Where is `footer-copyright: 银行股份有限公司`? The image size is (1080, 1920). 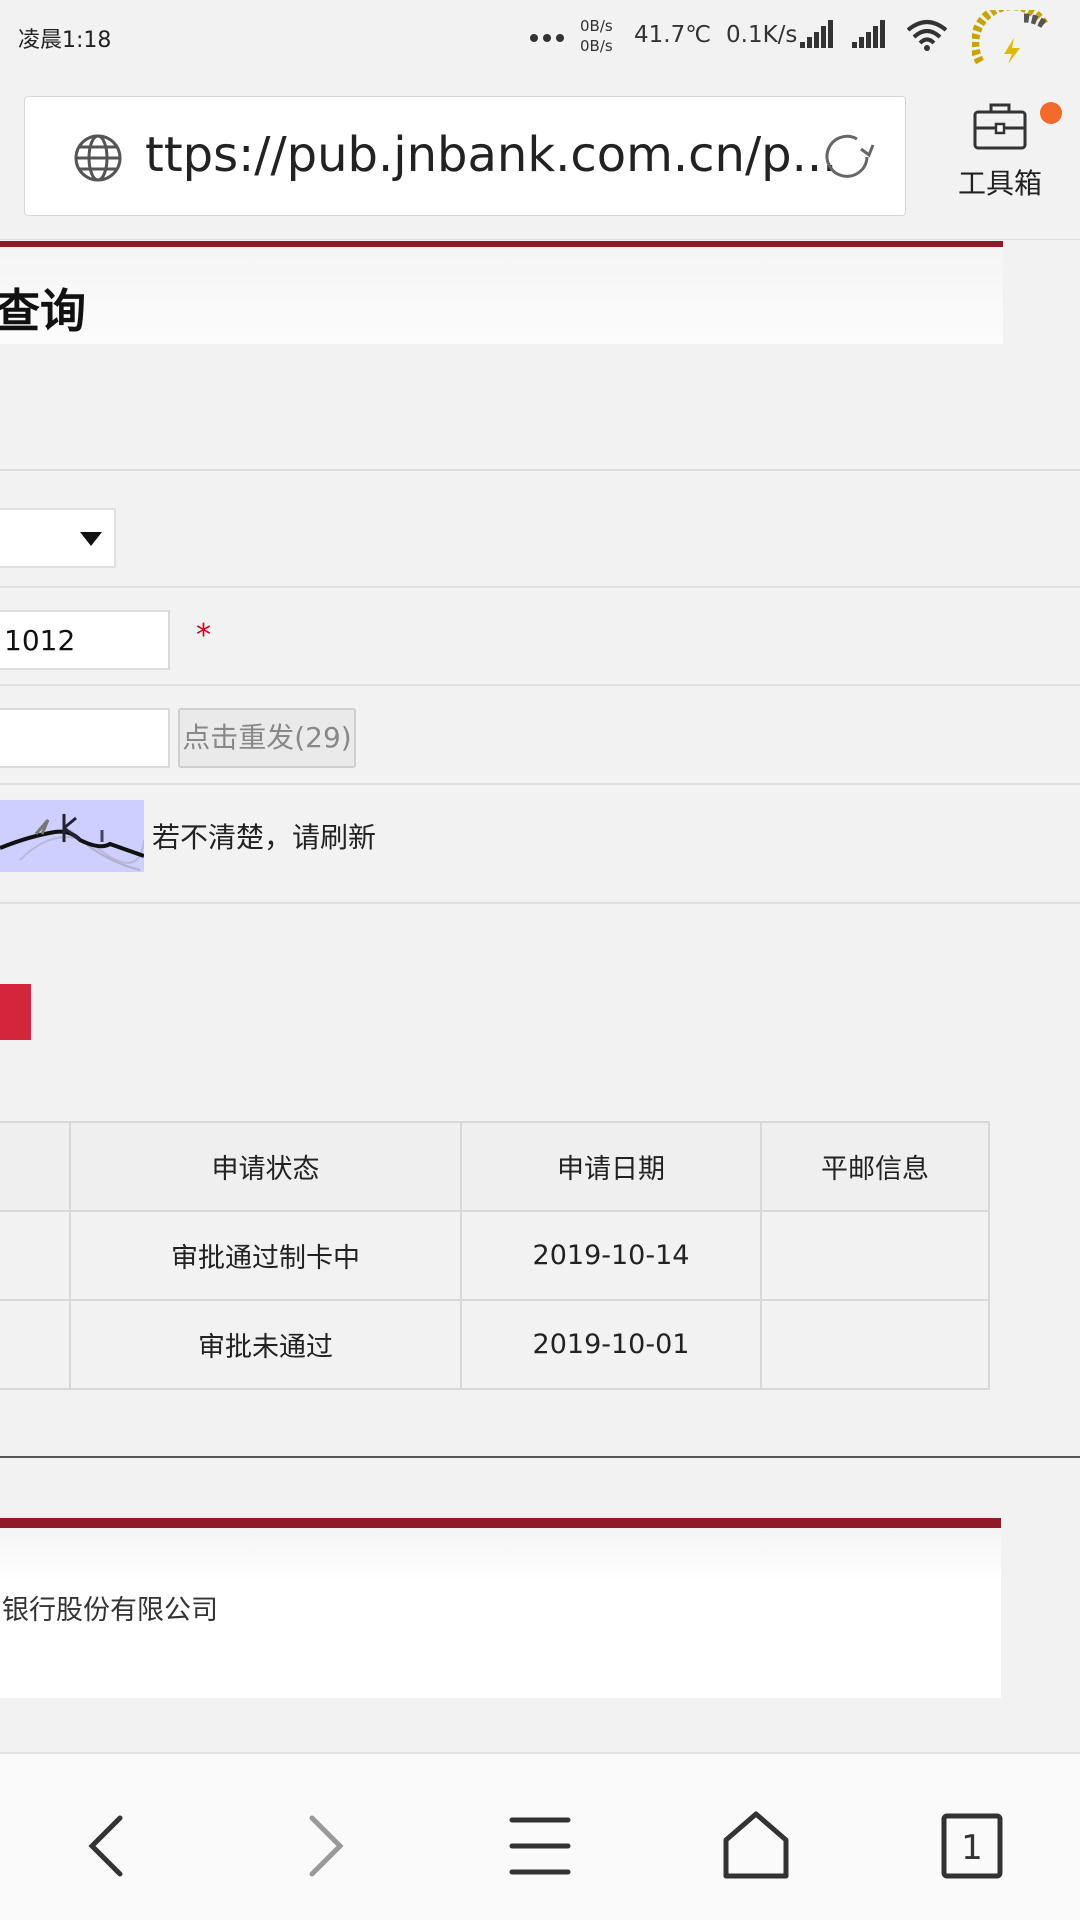 footer-copyright: 银行股份有限公司 is located at coordinates (110, 1610).